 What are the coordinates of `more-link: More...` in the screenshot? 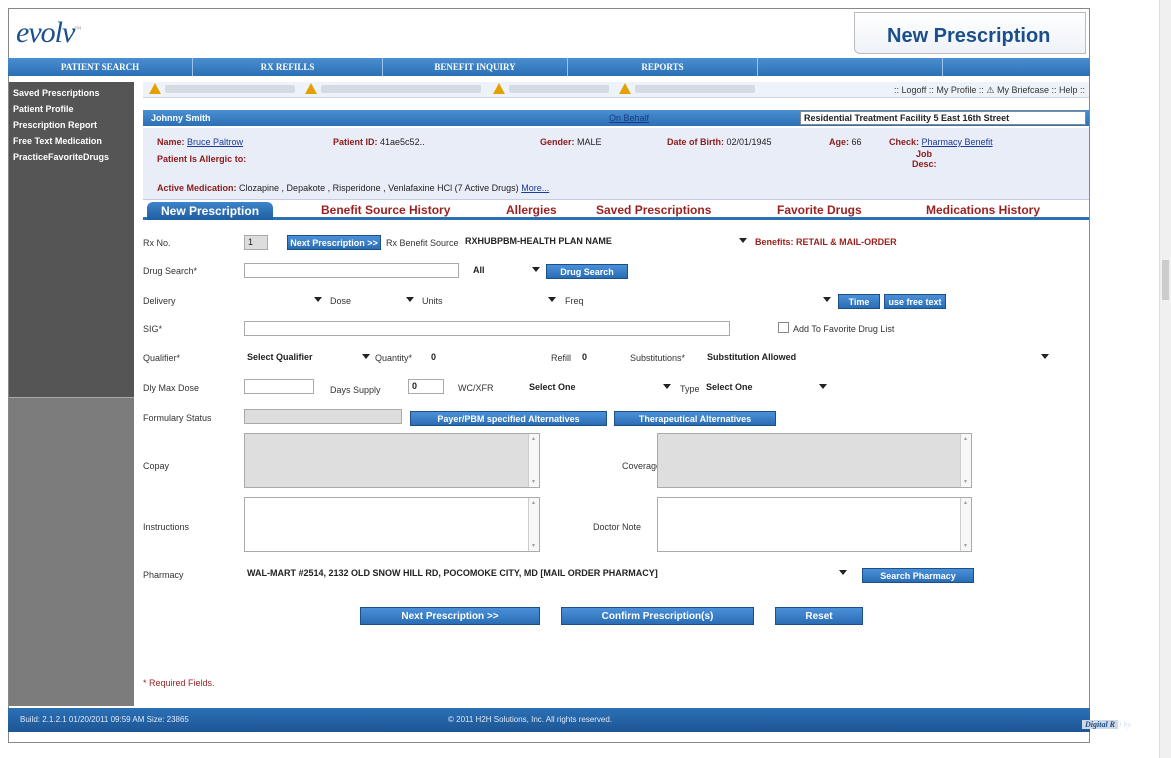 It's located at (535, 188).